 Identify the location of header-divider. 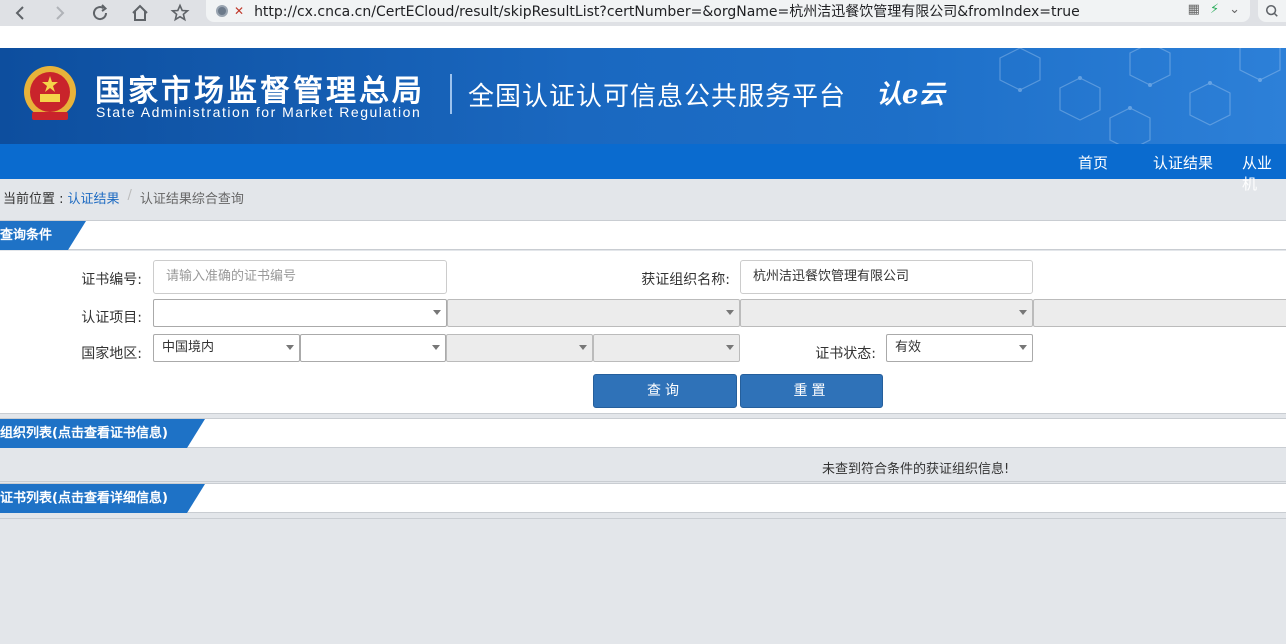
(451, 94).